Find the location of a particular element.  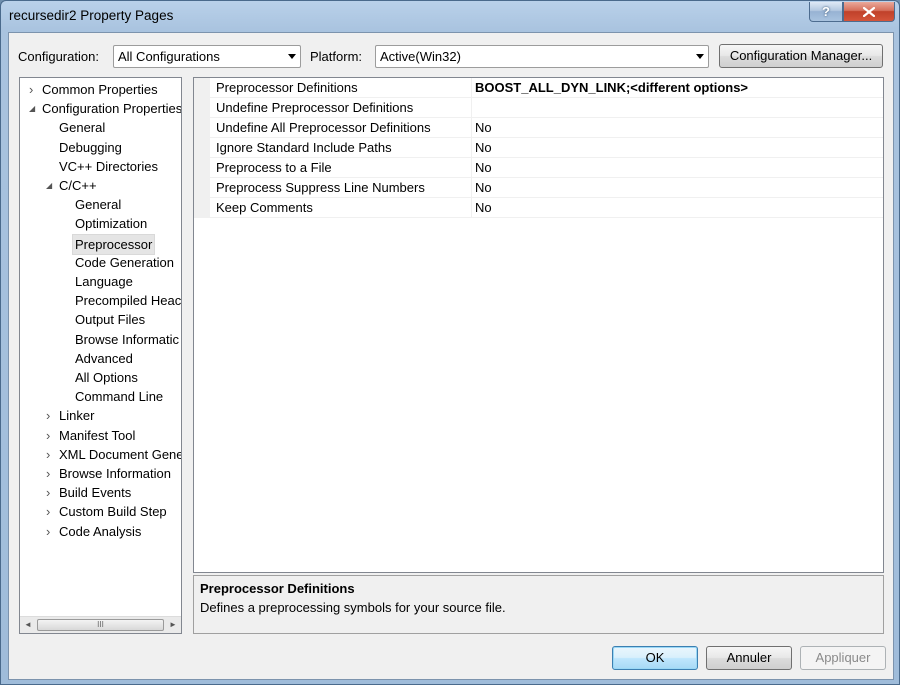

cancel-button: Annuler is located at coordinates (749, 658).